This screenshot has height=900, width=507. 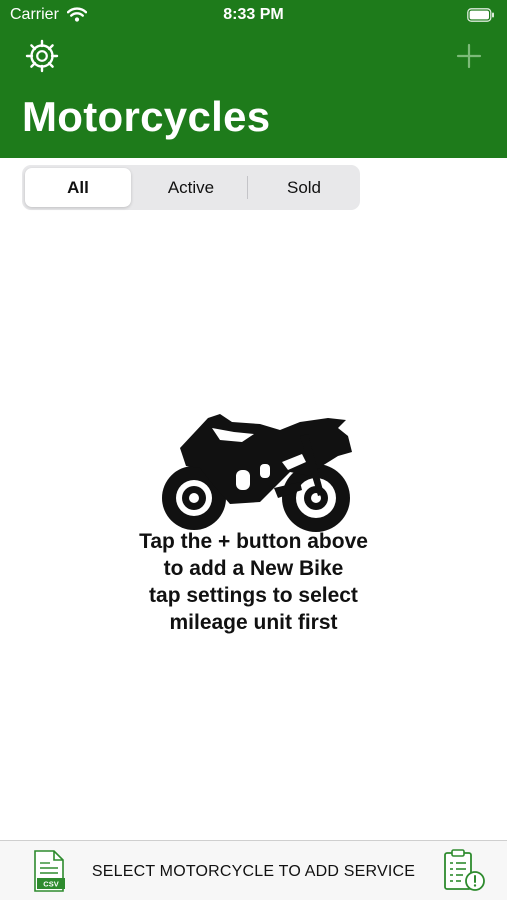 I want to click on add-bike-button, so click(x=469, y=58).